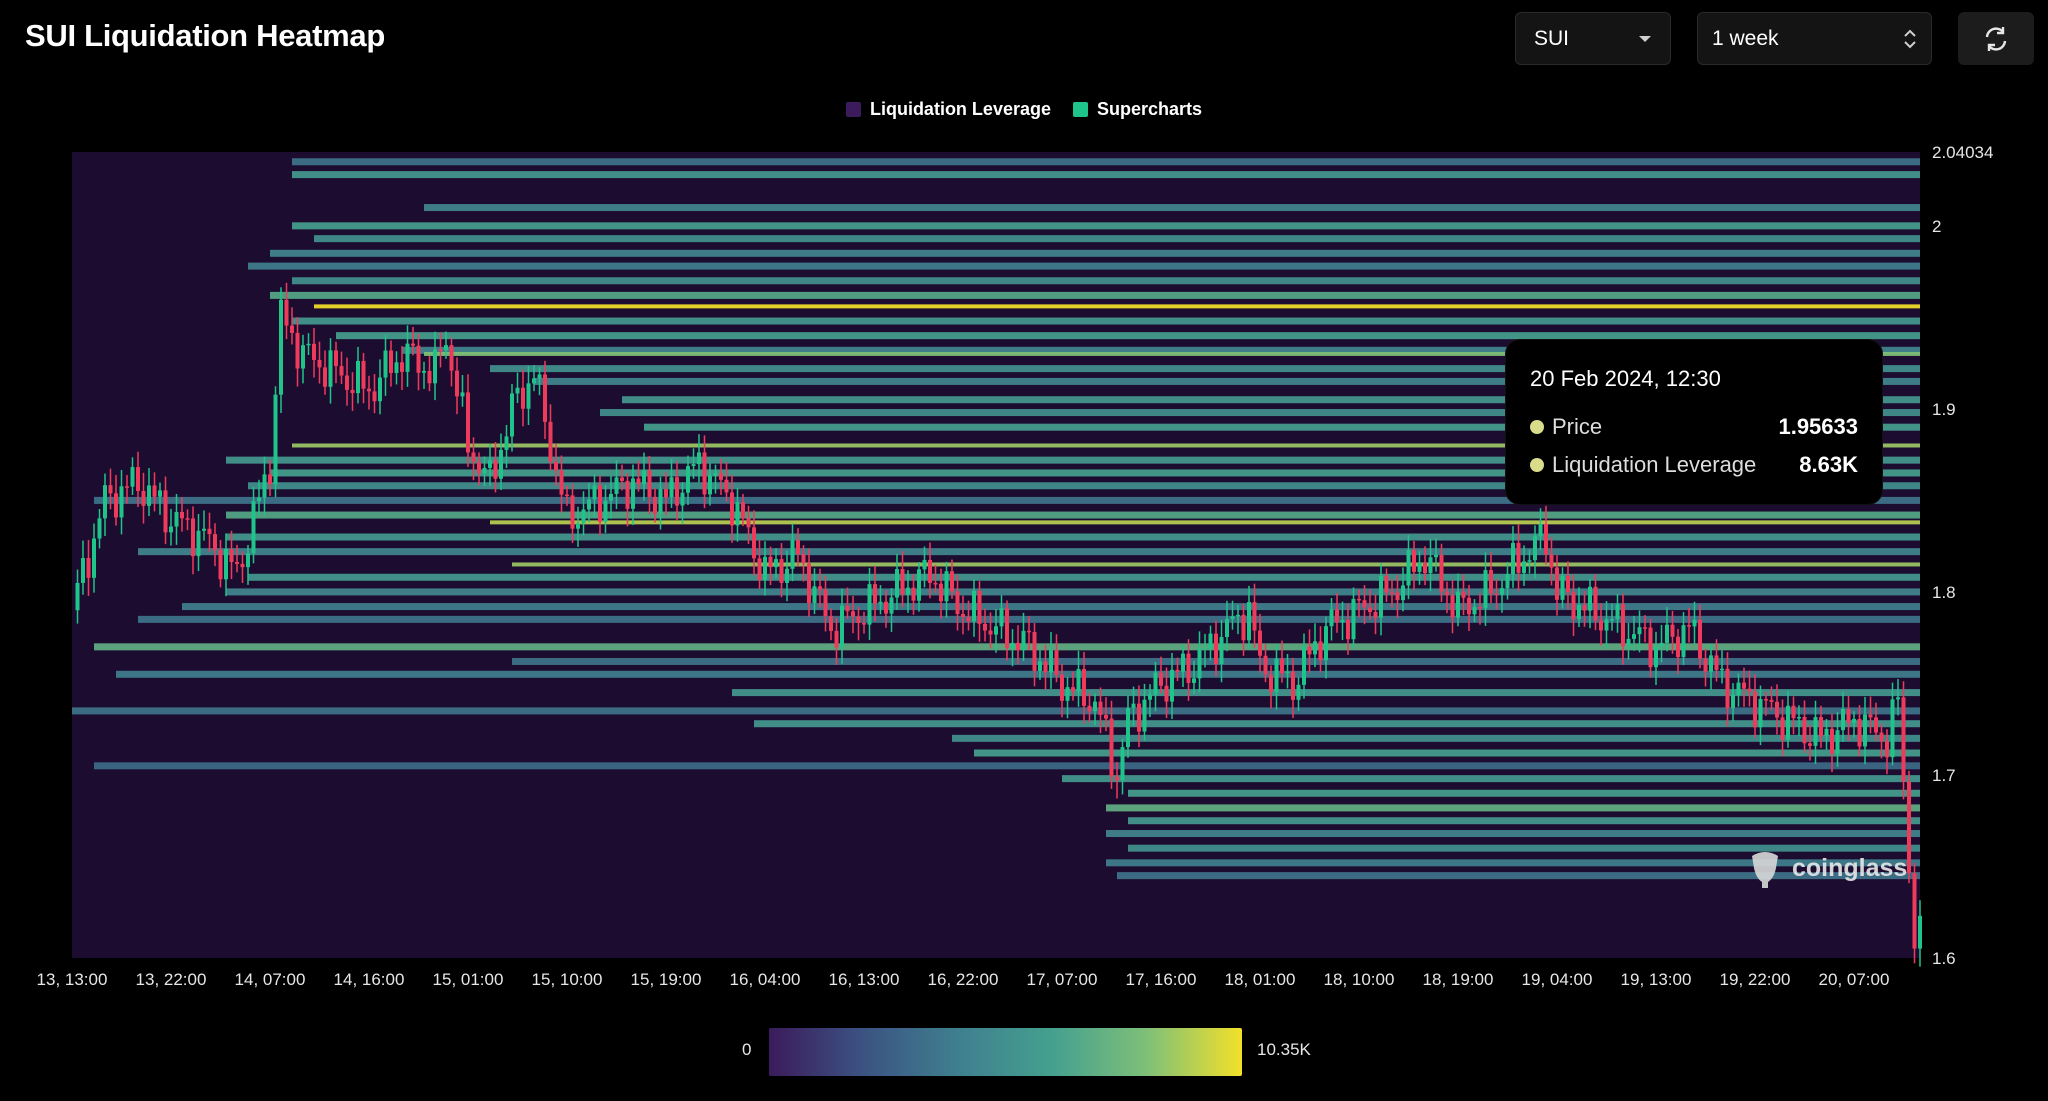 The image size is (2048, 1101). What do you see at coordinates (1944, 592) in the screenshot?
I see `y-tick-label: 1.8` at bounding box center [1944, 592].